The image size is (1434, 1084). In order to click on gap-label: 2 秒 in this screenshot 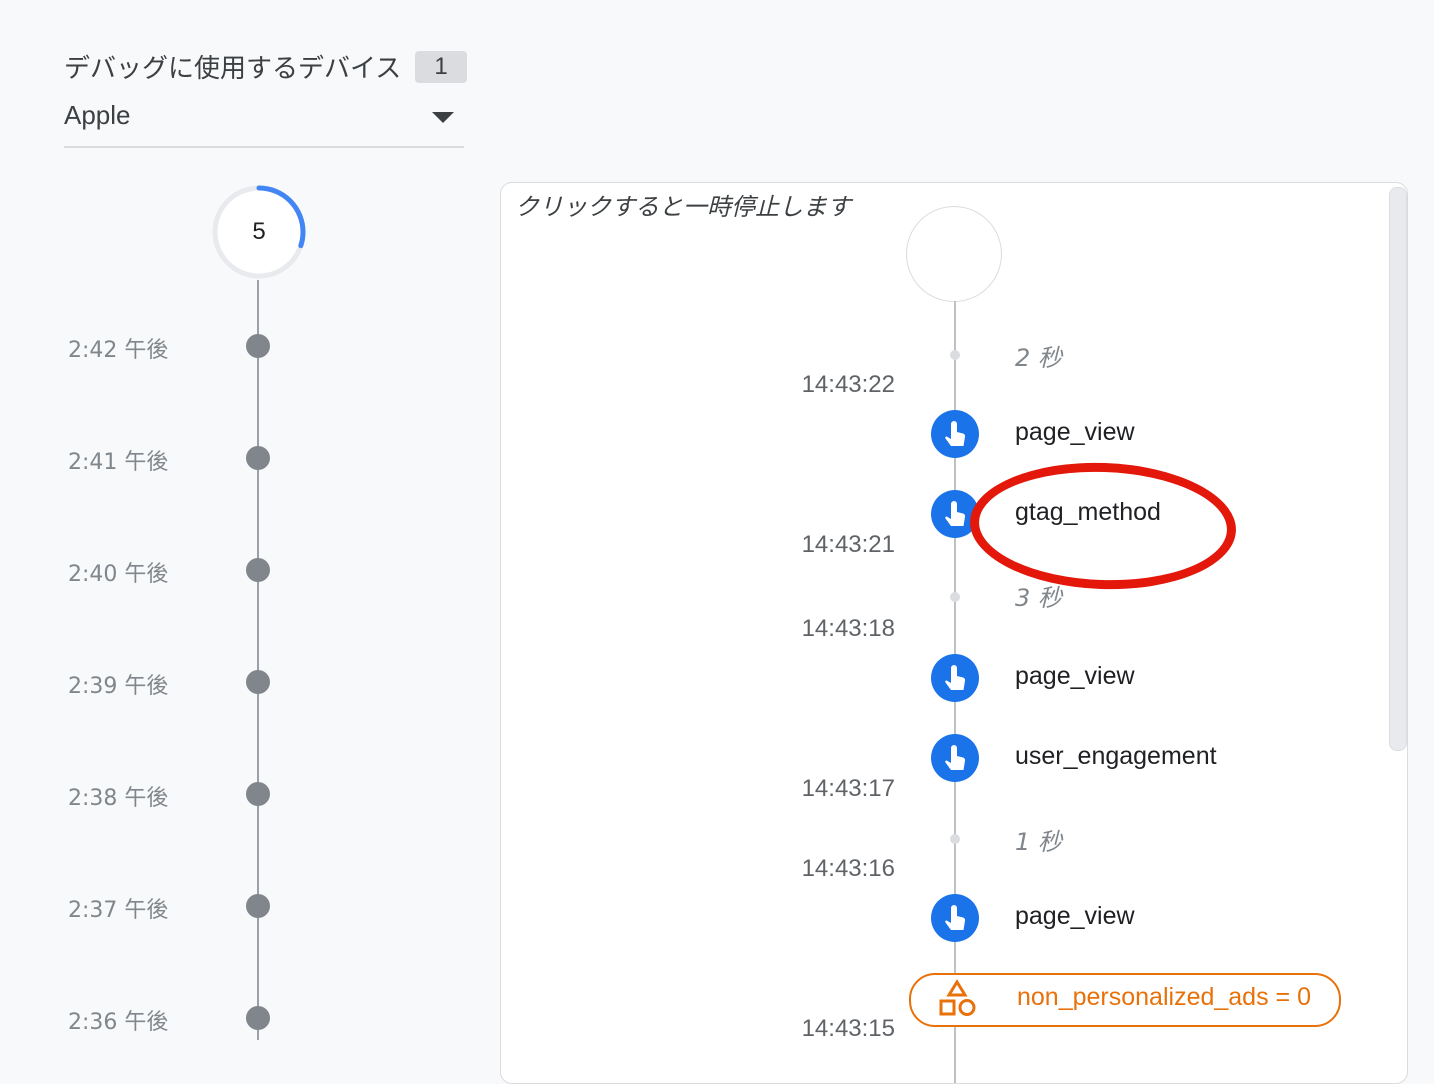, I will do `click(1038, 358)`.